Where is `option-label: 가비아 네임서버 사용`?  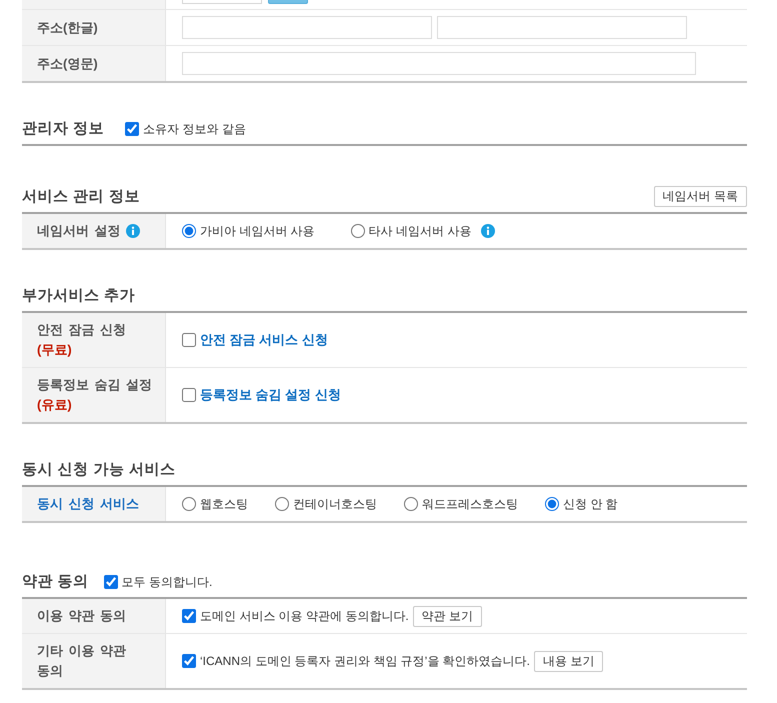 option-label: 가비아 네임서버 사용 is located at coordinates (257, 231).